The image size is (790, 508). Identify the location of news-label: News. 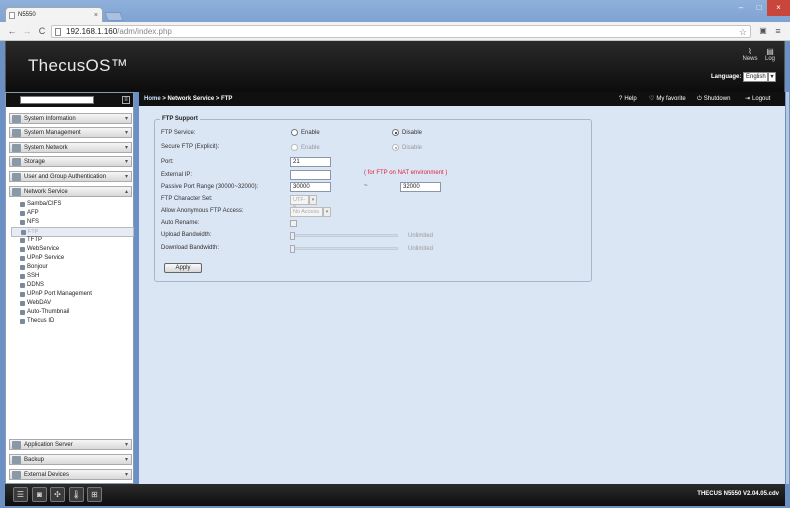
(750, 59).